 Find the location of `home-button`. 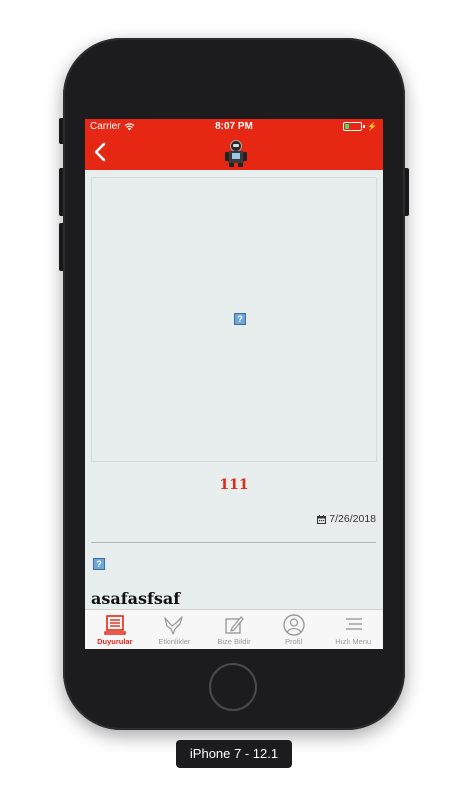

home-button is located at coordinates (233, 687).